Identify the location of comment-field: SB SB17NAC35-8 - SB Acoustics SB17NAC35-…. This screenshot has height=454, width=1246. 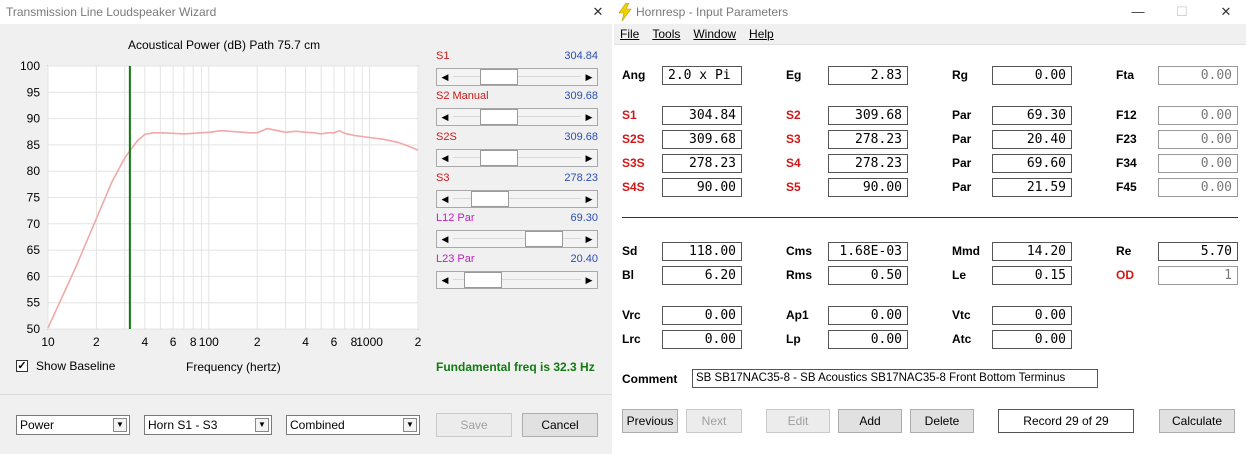
(895, 378).